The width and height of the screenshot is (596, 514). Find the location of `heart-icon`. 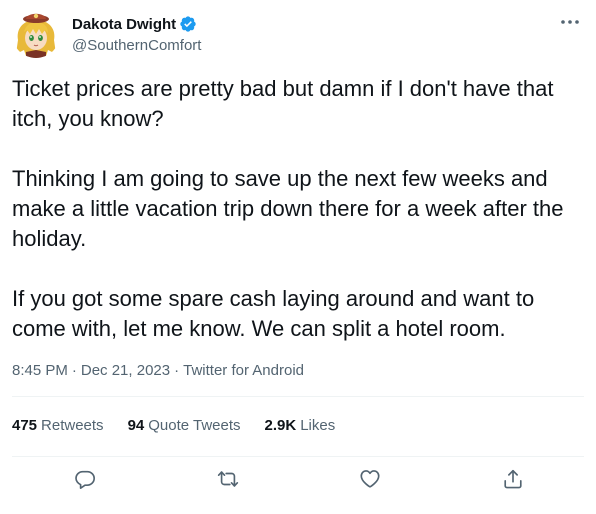

heart-icon is located at coordinates (370, 479).